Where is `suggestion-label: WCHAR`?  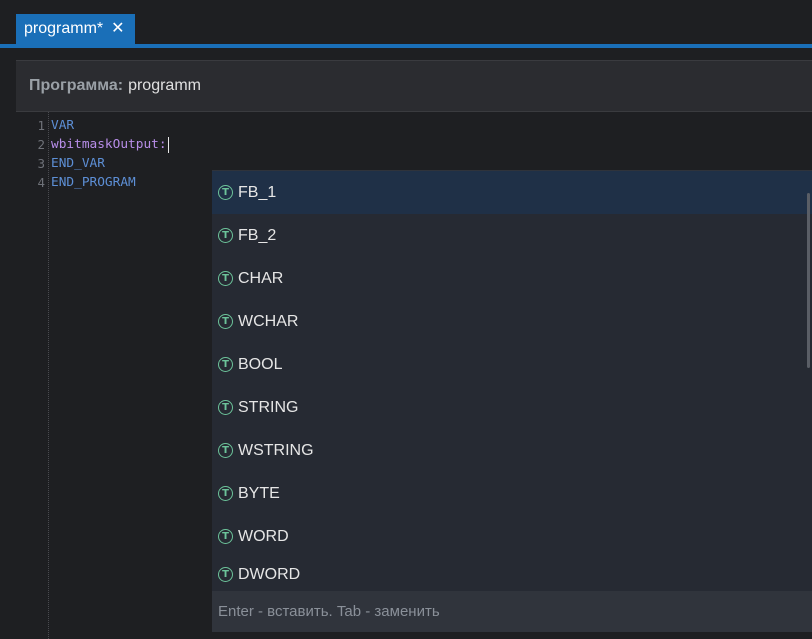 suggestion-label: WCHAR is located at coordinates (268, 321).